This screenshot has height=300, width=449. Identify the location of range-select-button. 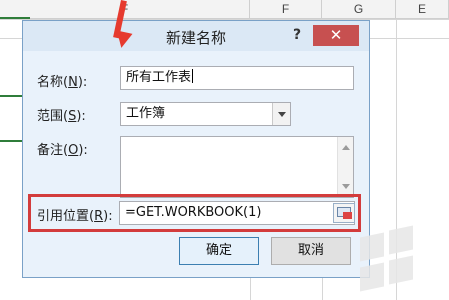
(344, 213).